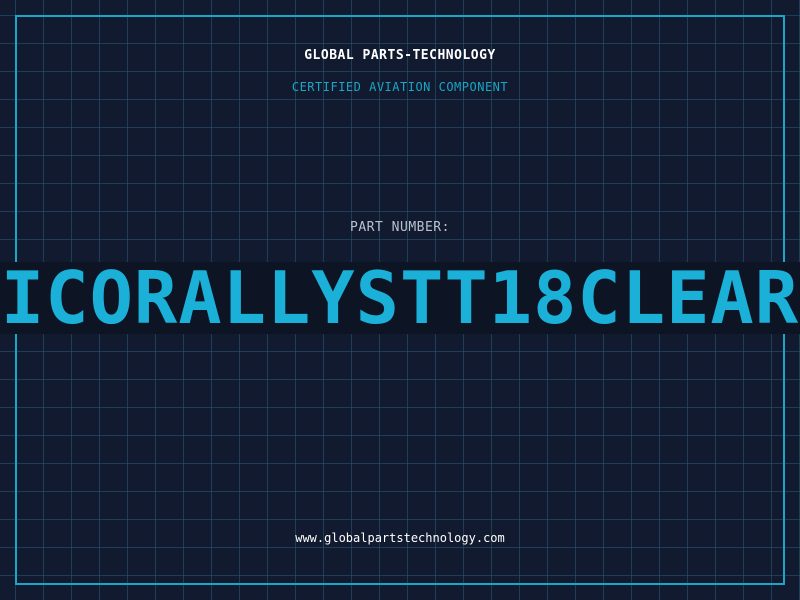 The image size is (800, 600). I want to click on part-number-label: PART NUMBER:, so click(400, 227).